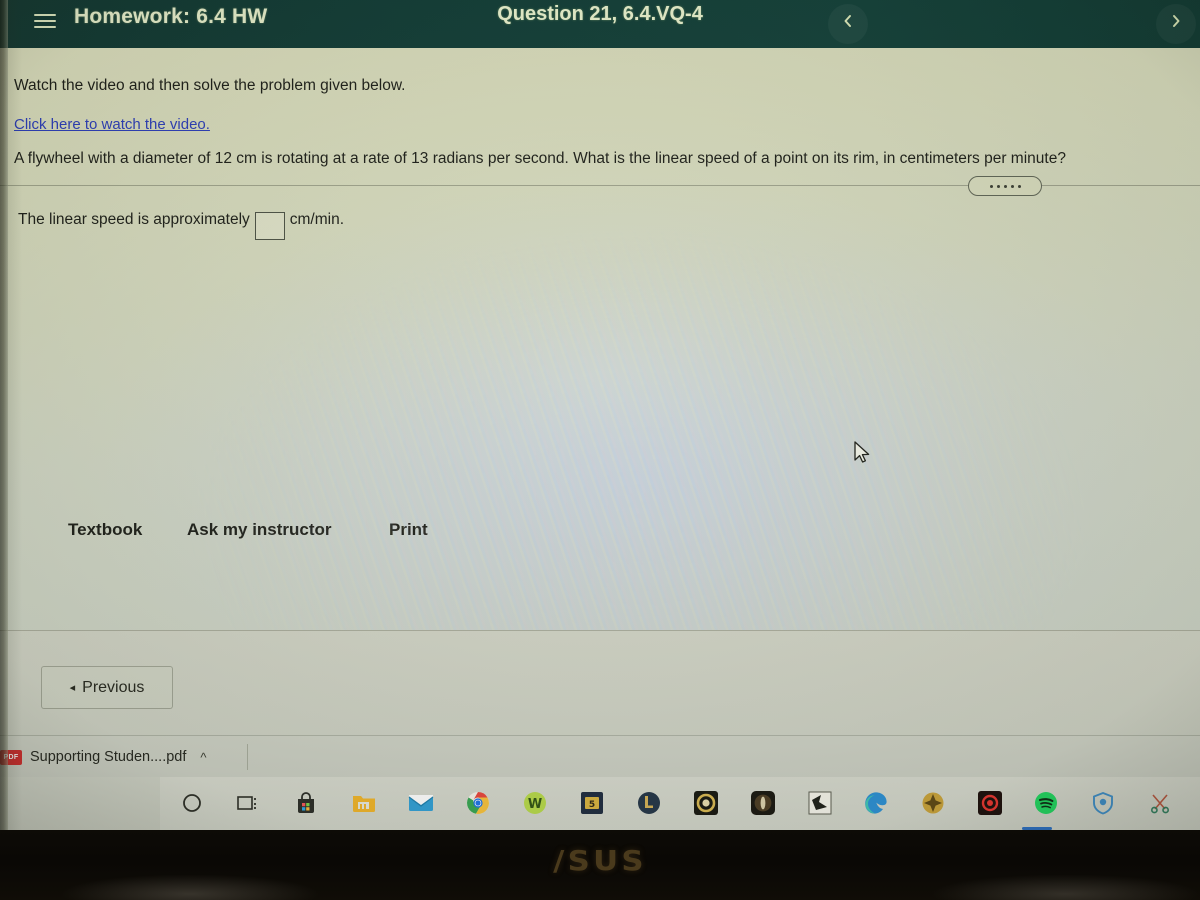 The height and width of the screenshot is (900, 1200). Describe the element at coordinates (421, 803) in the screenshot. I see `mail-icon` at that location.